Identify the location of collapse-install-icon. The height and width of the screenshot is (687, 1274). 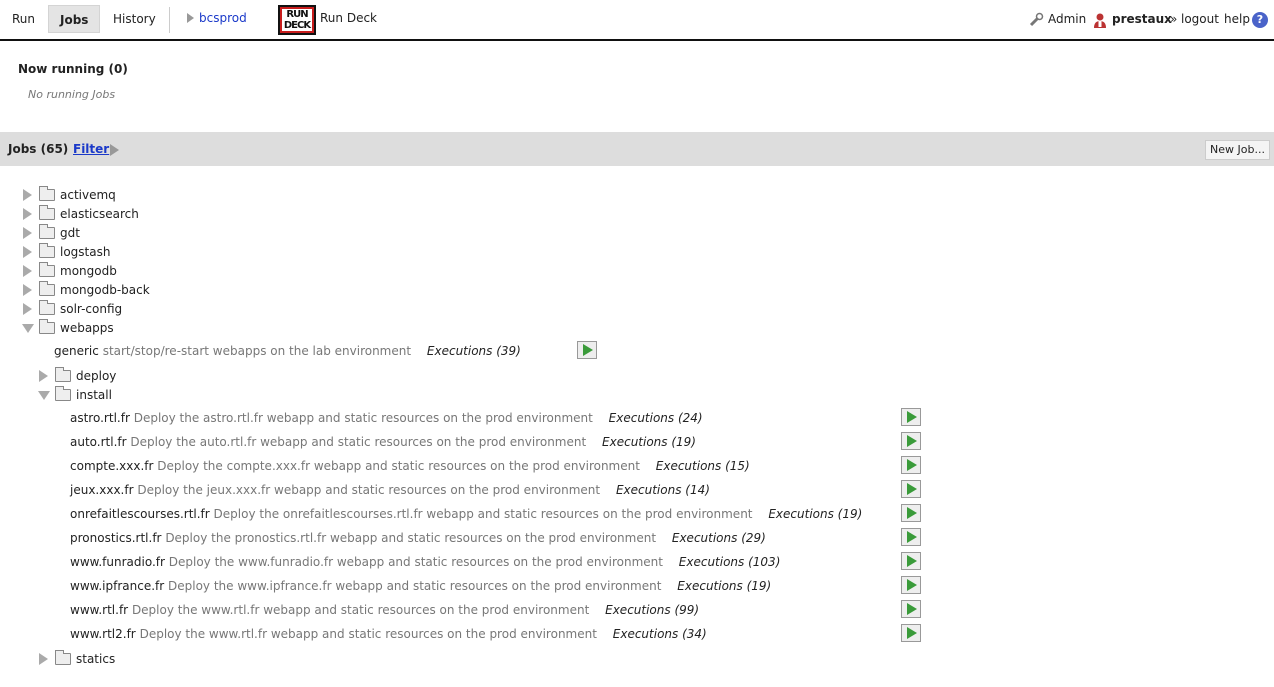
(44, 395).